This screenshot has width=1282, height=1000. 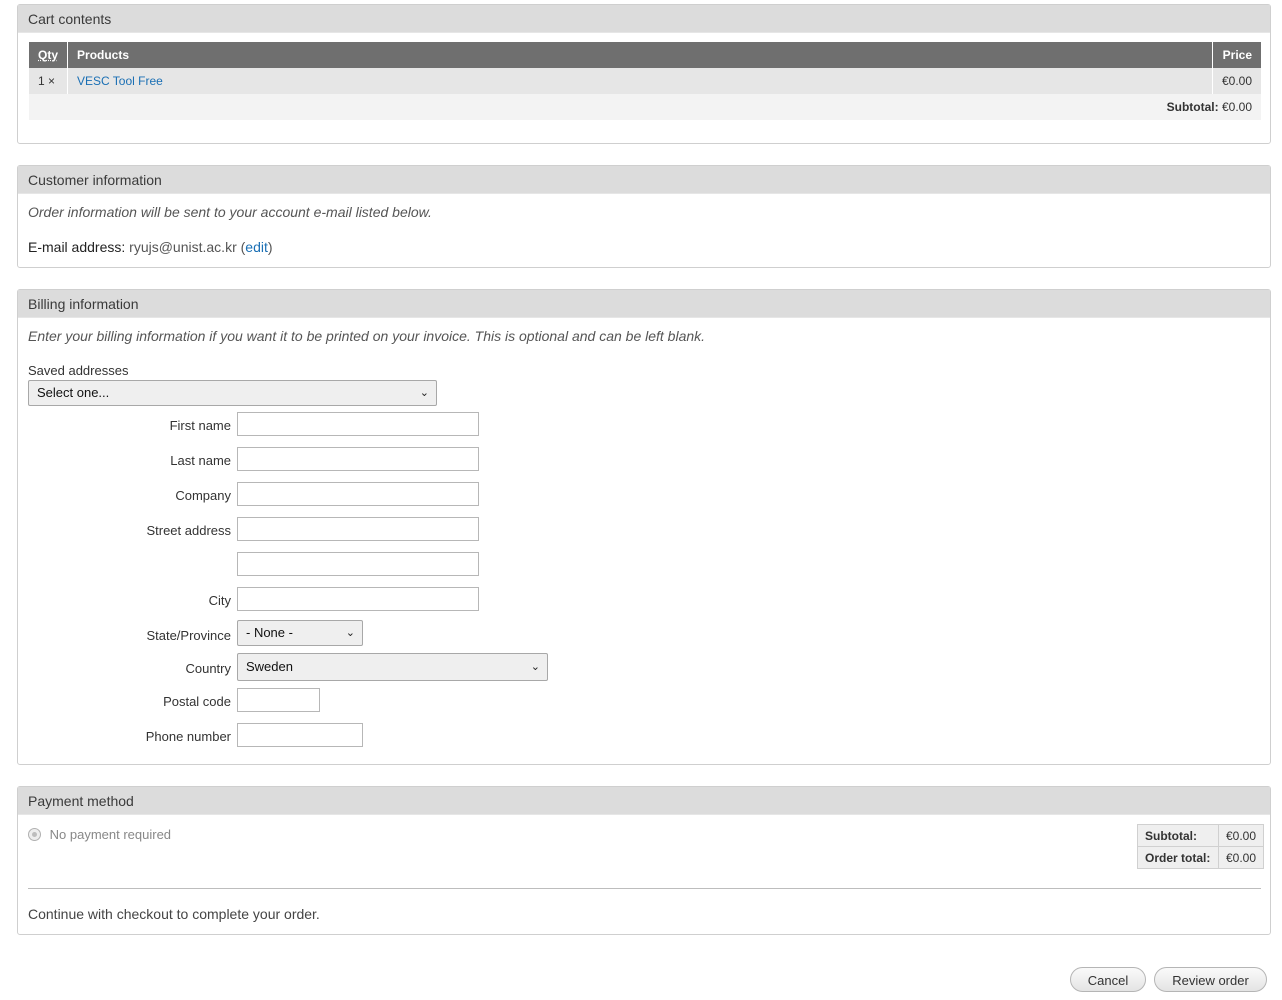 What do you see at coordinates (269, 666) in the screenshot?
I see `country-value: Sweden` at bounding box center [269, 666].